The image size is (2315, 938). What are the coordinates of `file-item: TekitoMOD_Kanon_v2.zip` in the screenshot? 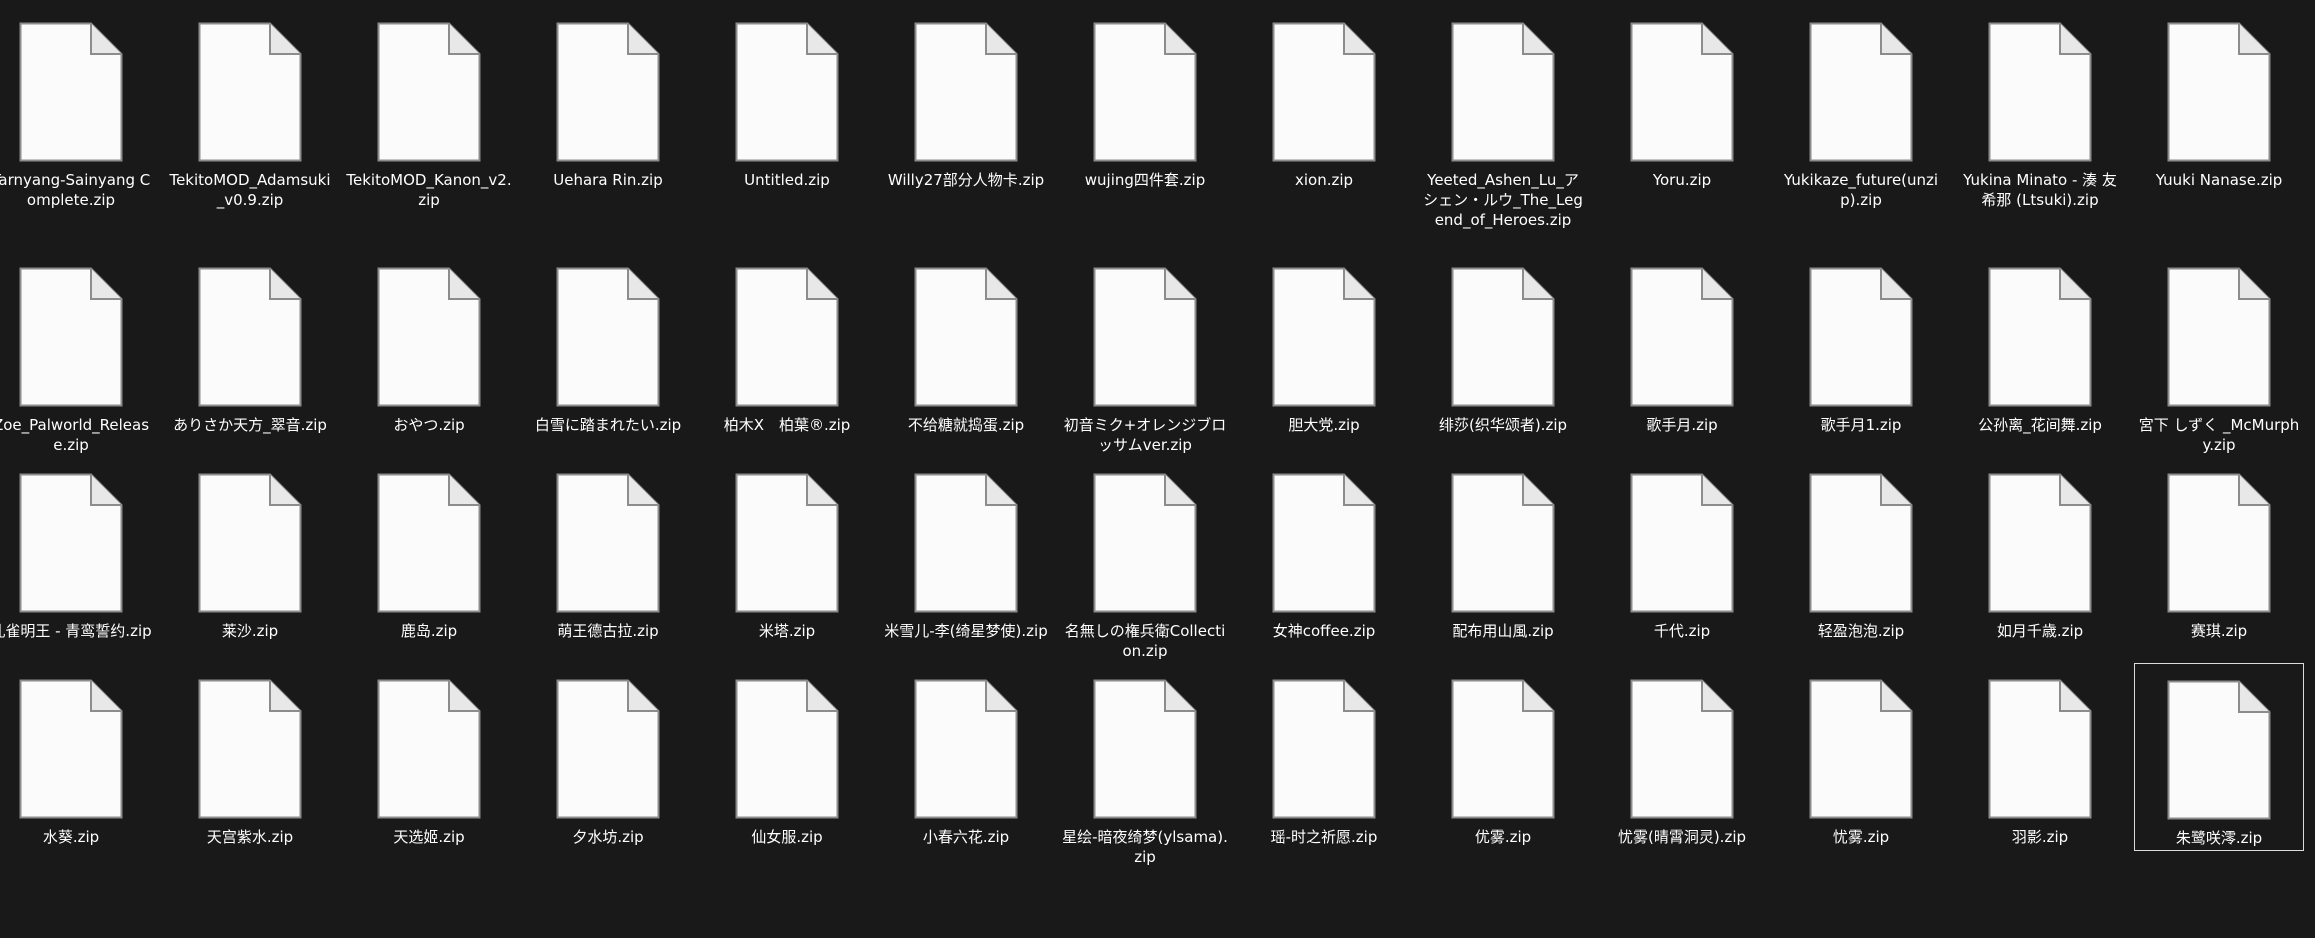 It's located at (429, 123).